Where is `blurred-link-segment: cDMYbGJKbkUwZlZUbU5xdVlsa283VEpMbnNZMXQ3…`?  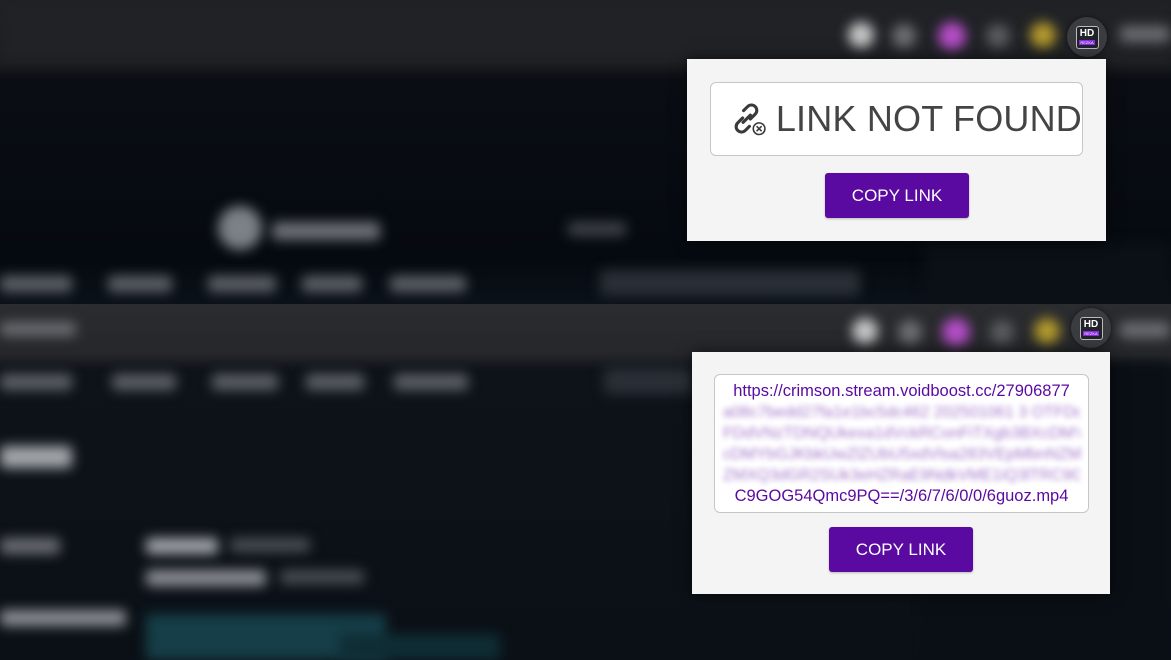
blurred-link-segment: cDMYbGJKbkUwZlZUbU5xdVlsa283VEpMbnNZMXQ3… is located at coordinates (901, 455).